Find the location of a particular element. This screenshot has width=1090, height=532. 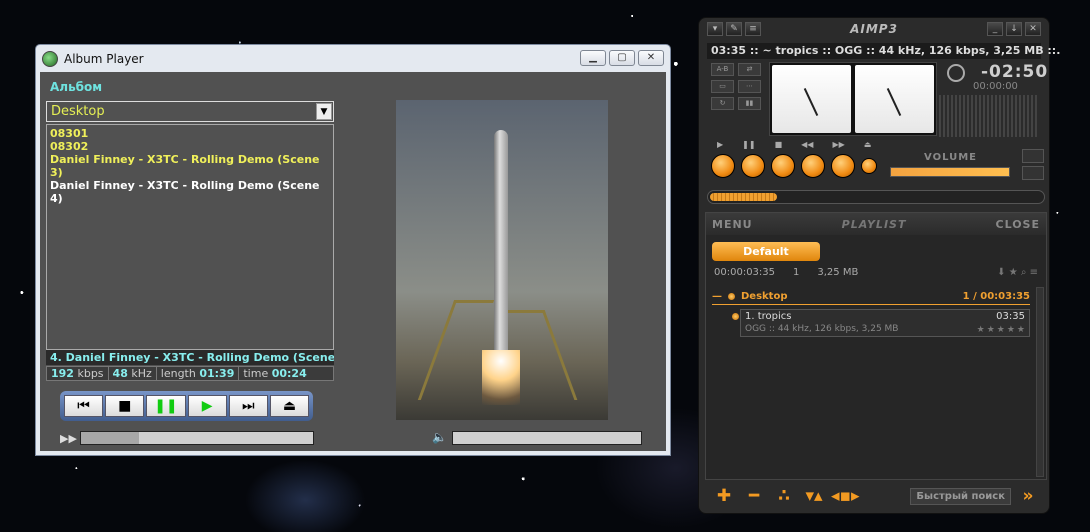

chevron-down-icon: ▼ is located at coordinates (324, 111).